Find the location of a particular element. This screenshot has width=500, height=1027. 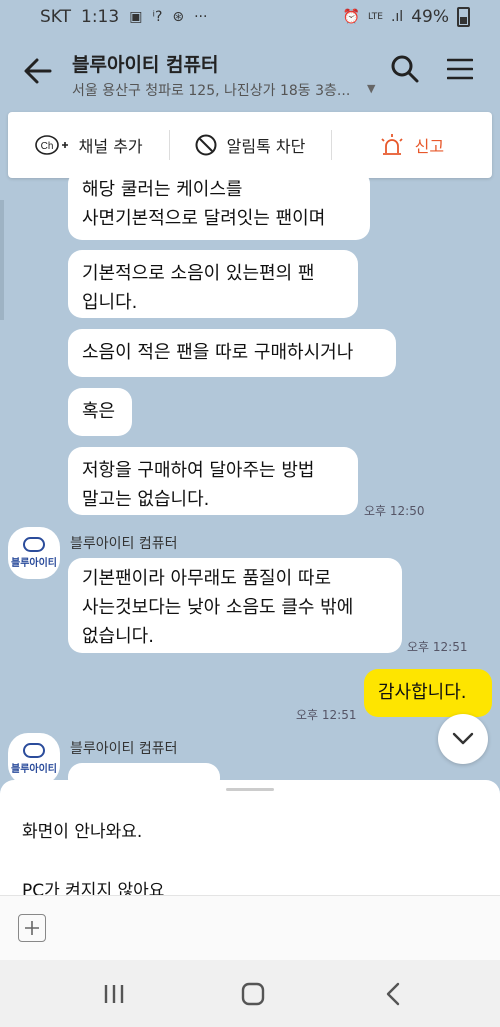

drag-handle is located at coordinates (250, 789).